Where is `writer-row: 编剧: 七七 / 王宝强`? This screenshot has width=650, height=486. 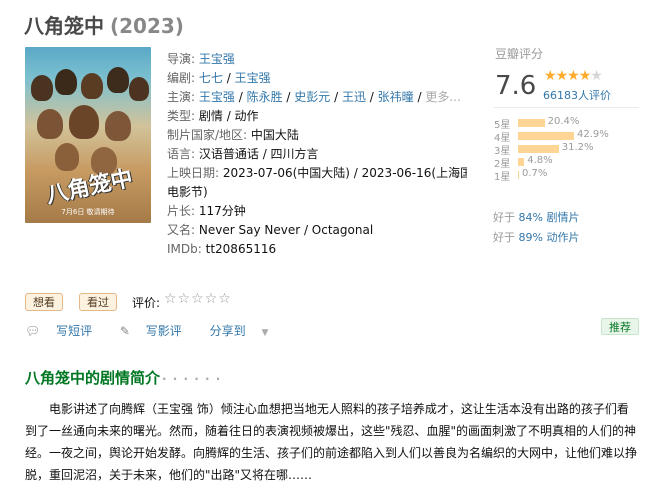 writer-row: 编剧: 七七 / 王宝强 is located at coordinates (219, 78).